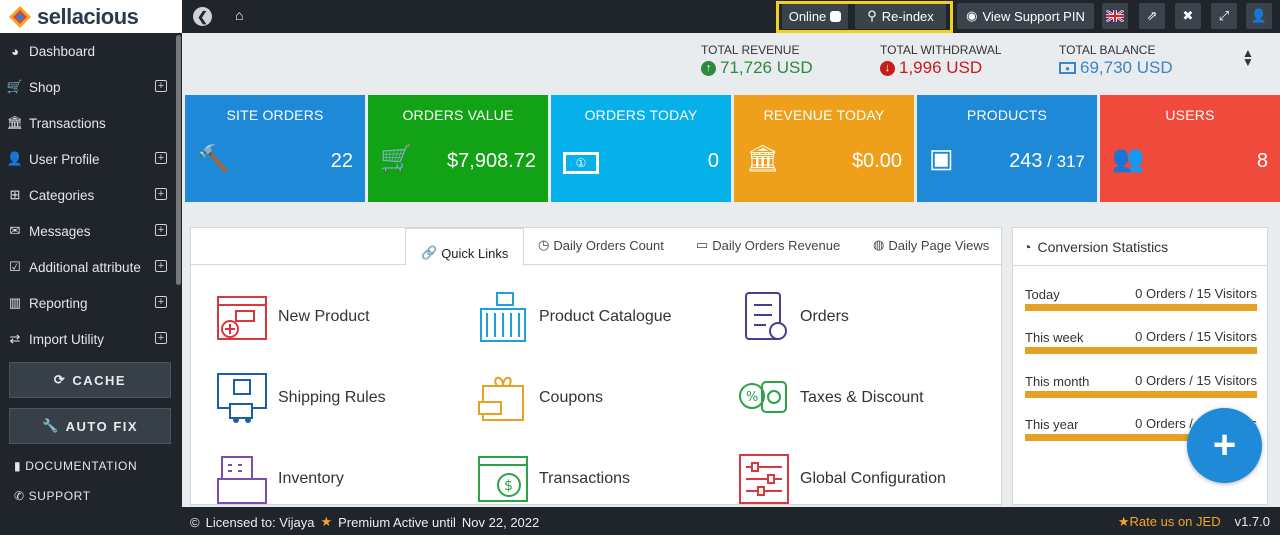  Describe the element at coordinates (91, 303) in the screenshot. I see `sidebar-item-reporting: ▥ Reporting +` at that location.